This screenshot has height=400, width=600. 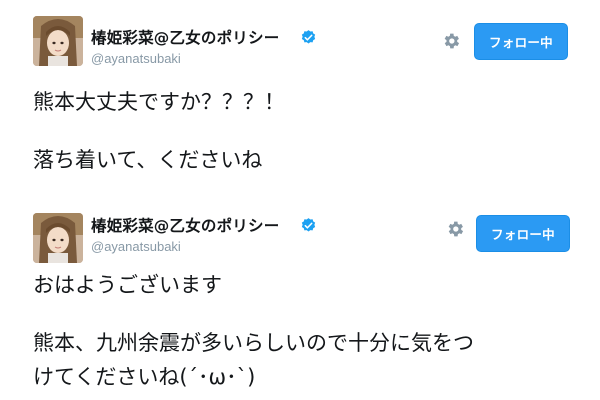 I want to click on tweet-text-line: おはようございます, so click(x=127, y=285).